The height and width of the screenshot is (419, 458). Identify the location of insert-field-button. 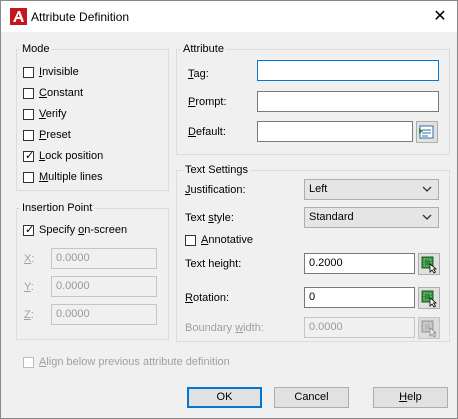
(427, 132).